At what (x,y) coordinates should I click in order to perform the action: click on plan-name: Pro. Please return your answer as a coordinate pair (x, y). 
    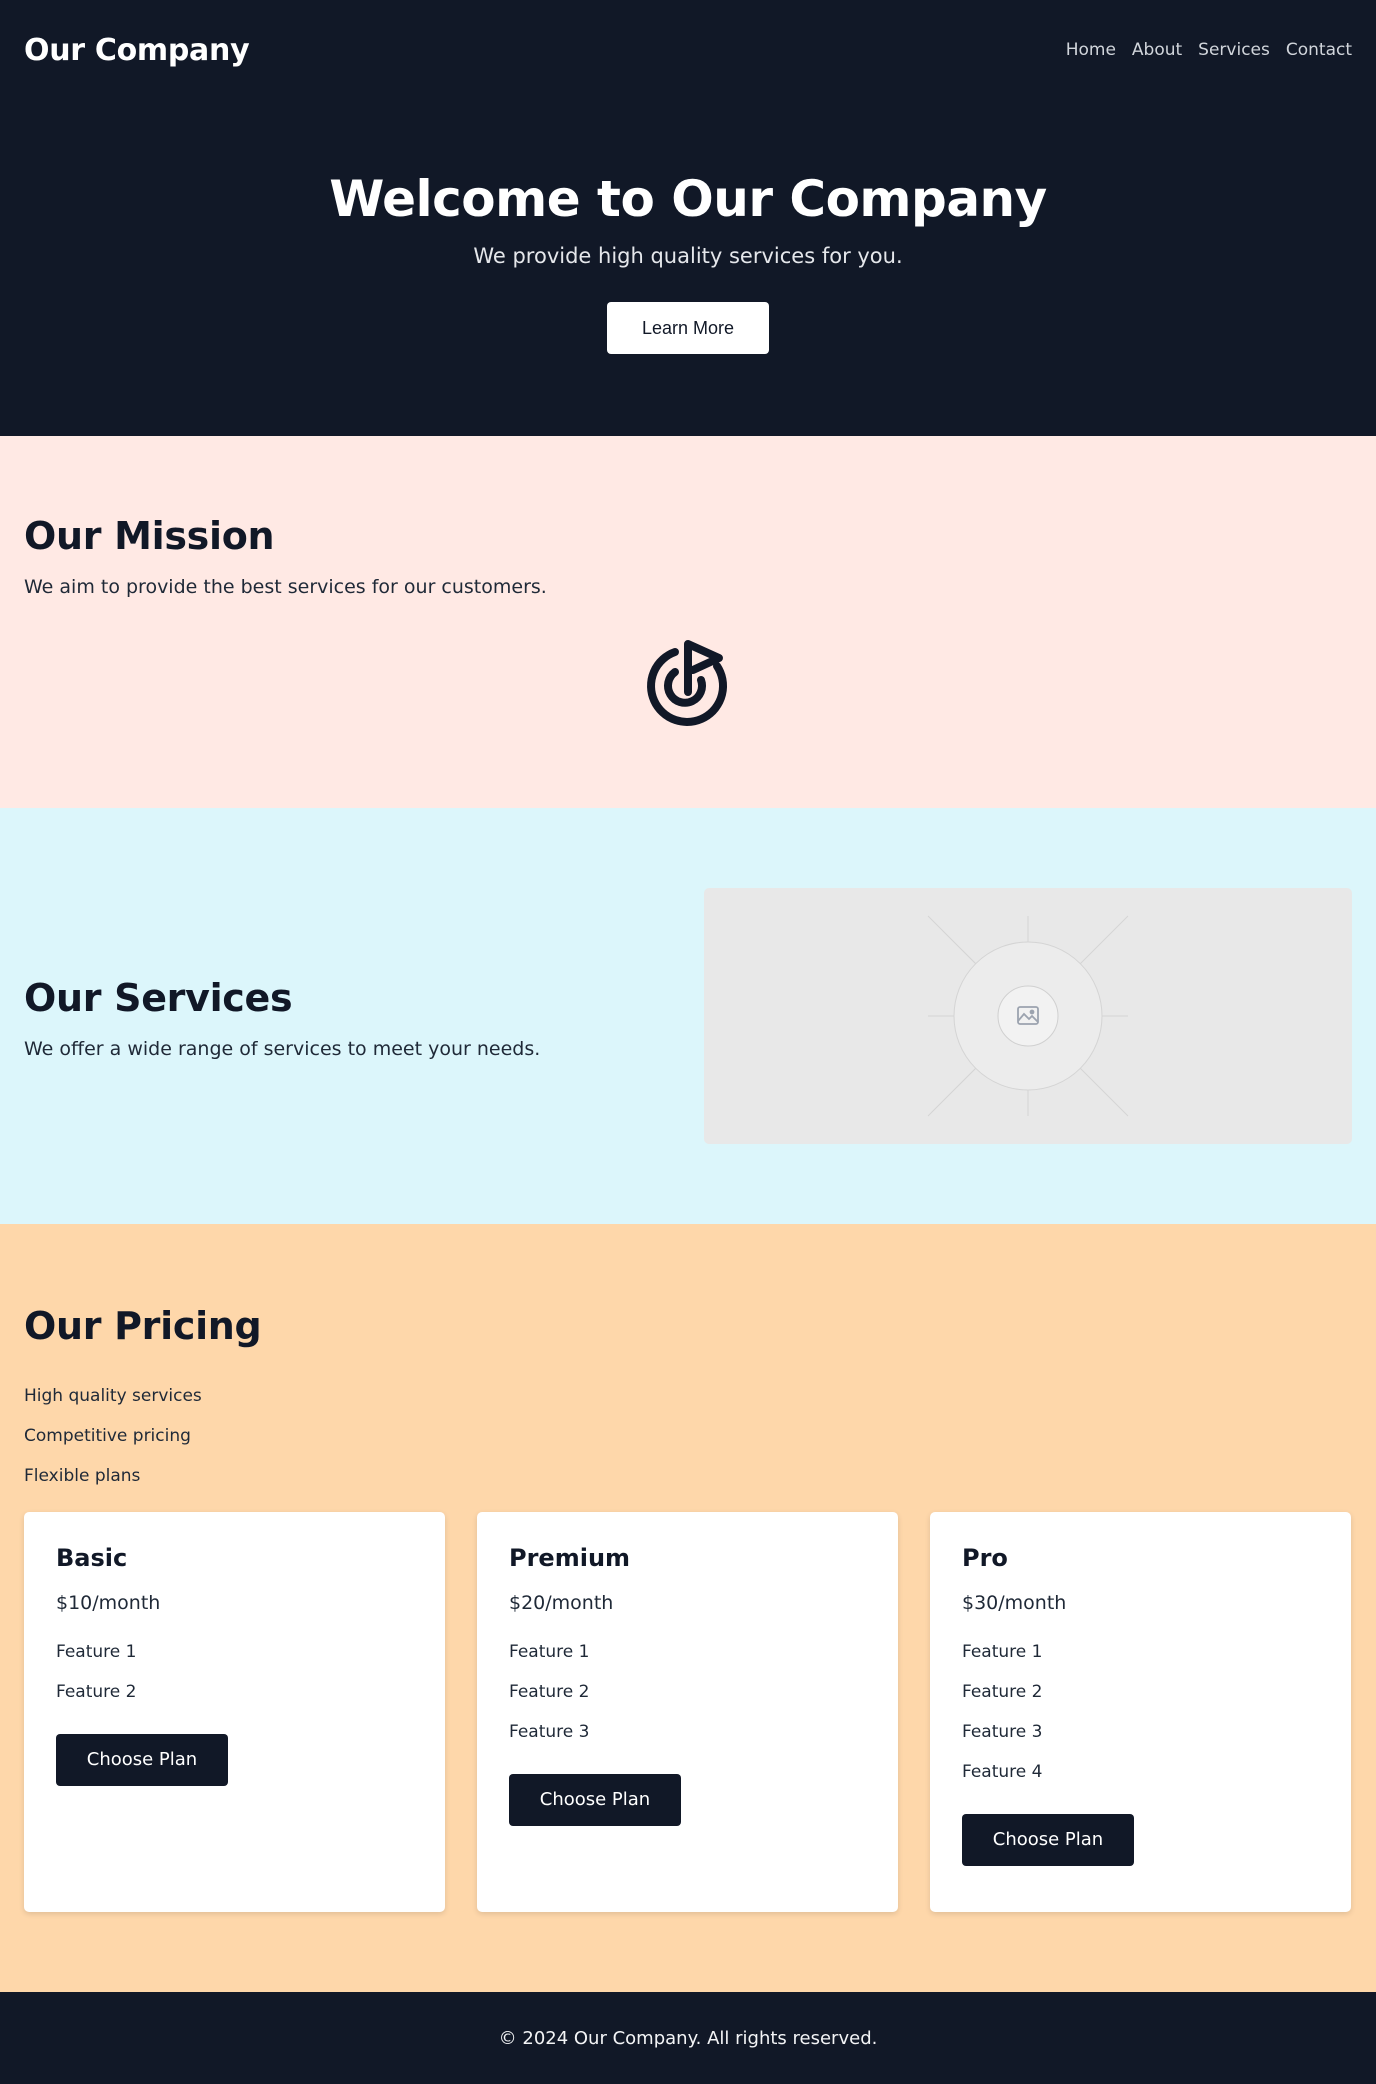
    Looking at the image, I should click on (985, 1558).